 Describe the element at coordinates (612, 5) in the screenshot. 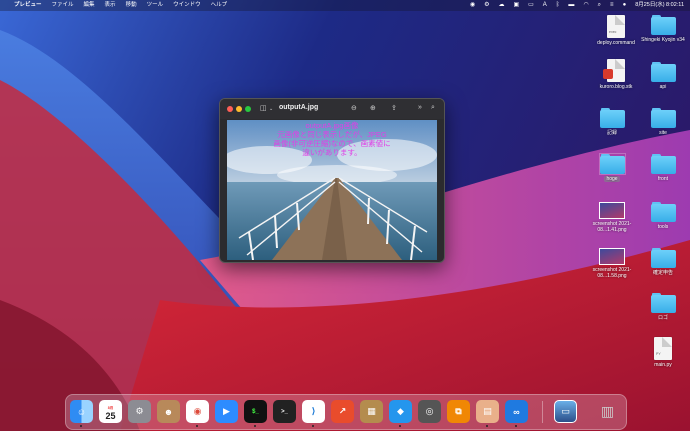

I see `control-center-icon: ≡` at that location.